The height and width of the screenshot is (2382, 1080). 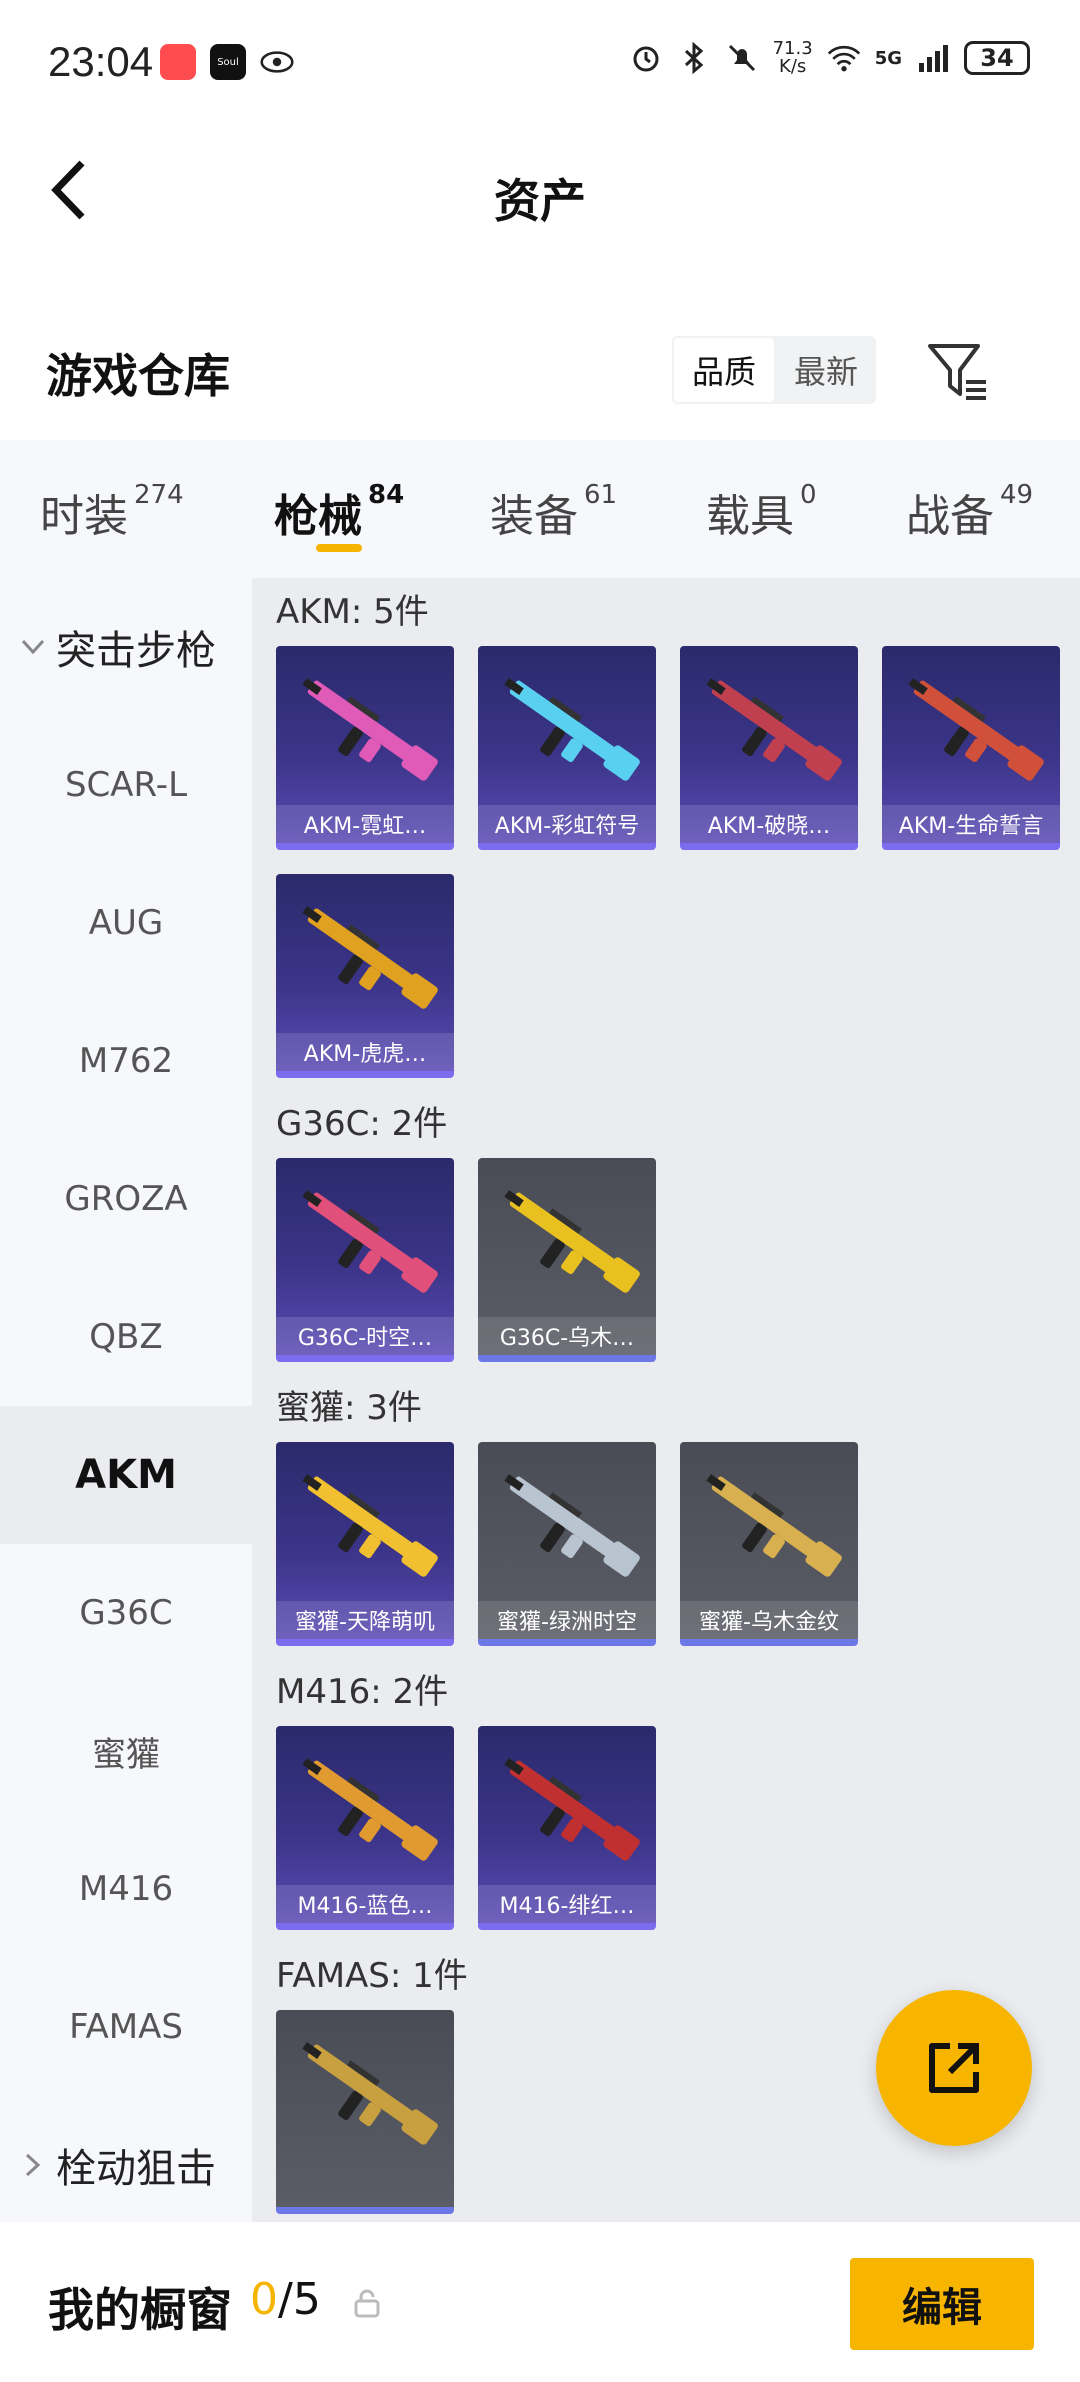 What do you see at coordinates (33, 2165) in the screenshot?
I see `chevron-right-icon` at bounding box center [33, 2165].